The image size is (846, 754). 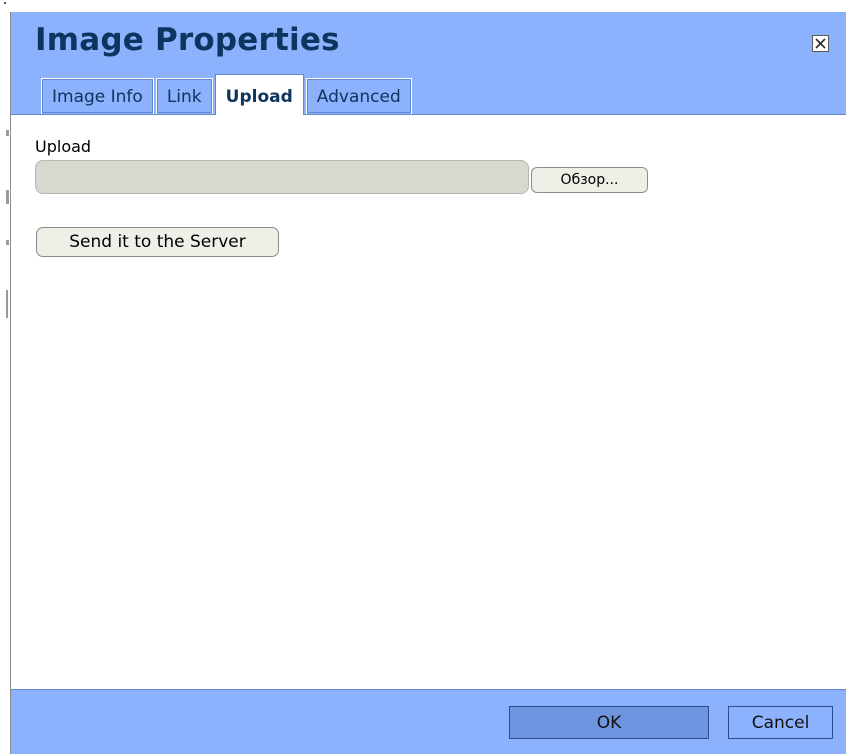 What do you see at coordinates (187, 40) in the screenshot?
I see `dialog-title: Image Properties` at bounding box center [187, 40].